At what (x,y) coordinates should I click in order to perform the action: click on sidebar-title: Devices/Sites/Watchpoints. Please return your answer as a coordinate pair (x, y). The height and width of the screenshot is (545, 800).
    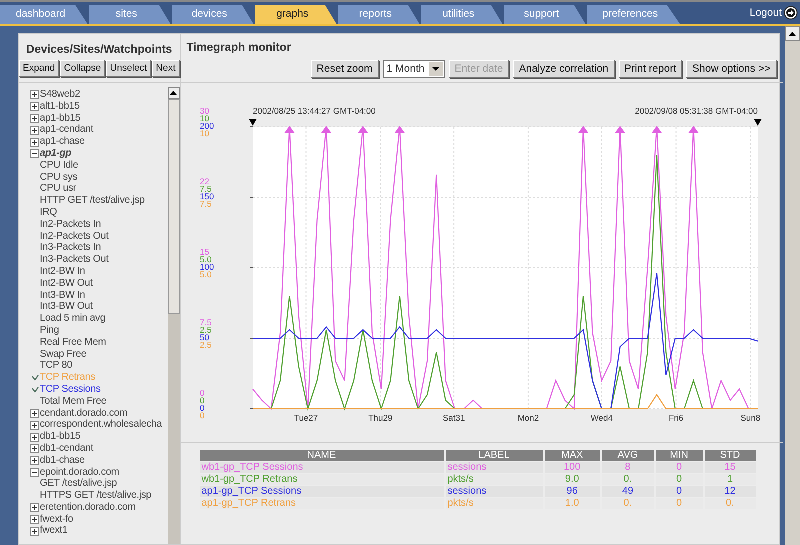
    Looking at the image, I should click on (99, 50).